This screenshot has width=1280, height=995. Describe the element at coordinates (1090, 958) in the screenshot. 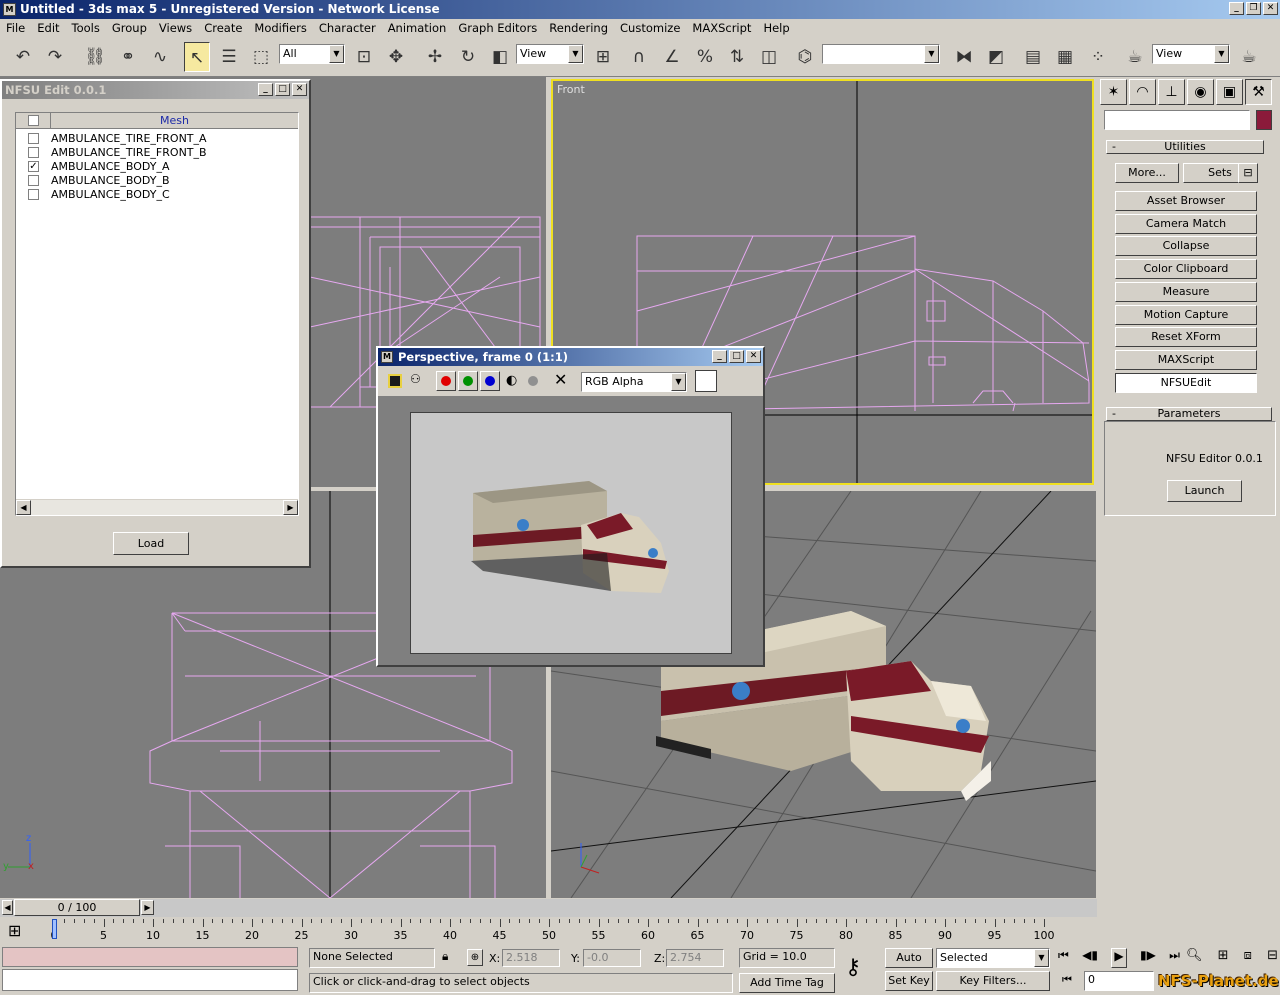

I see `previous-key-icon: ◀▮` at that location.